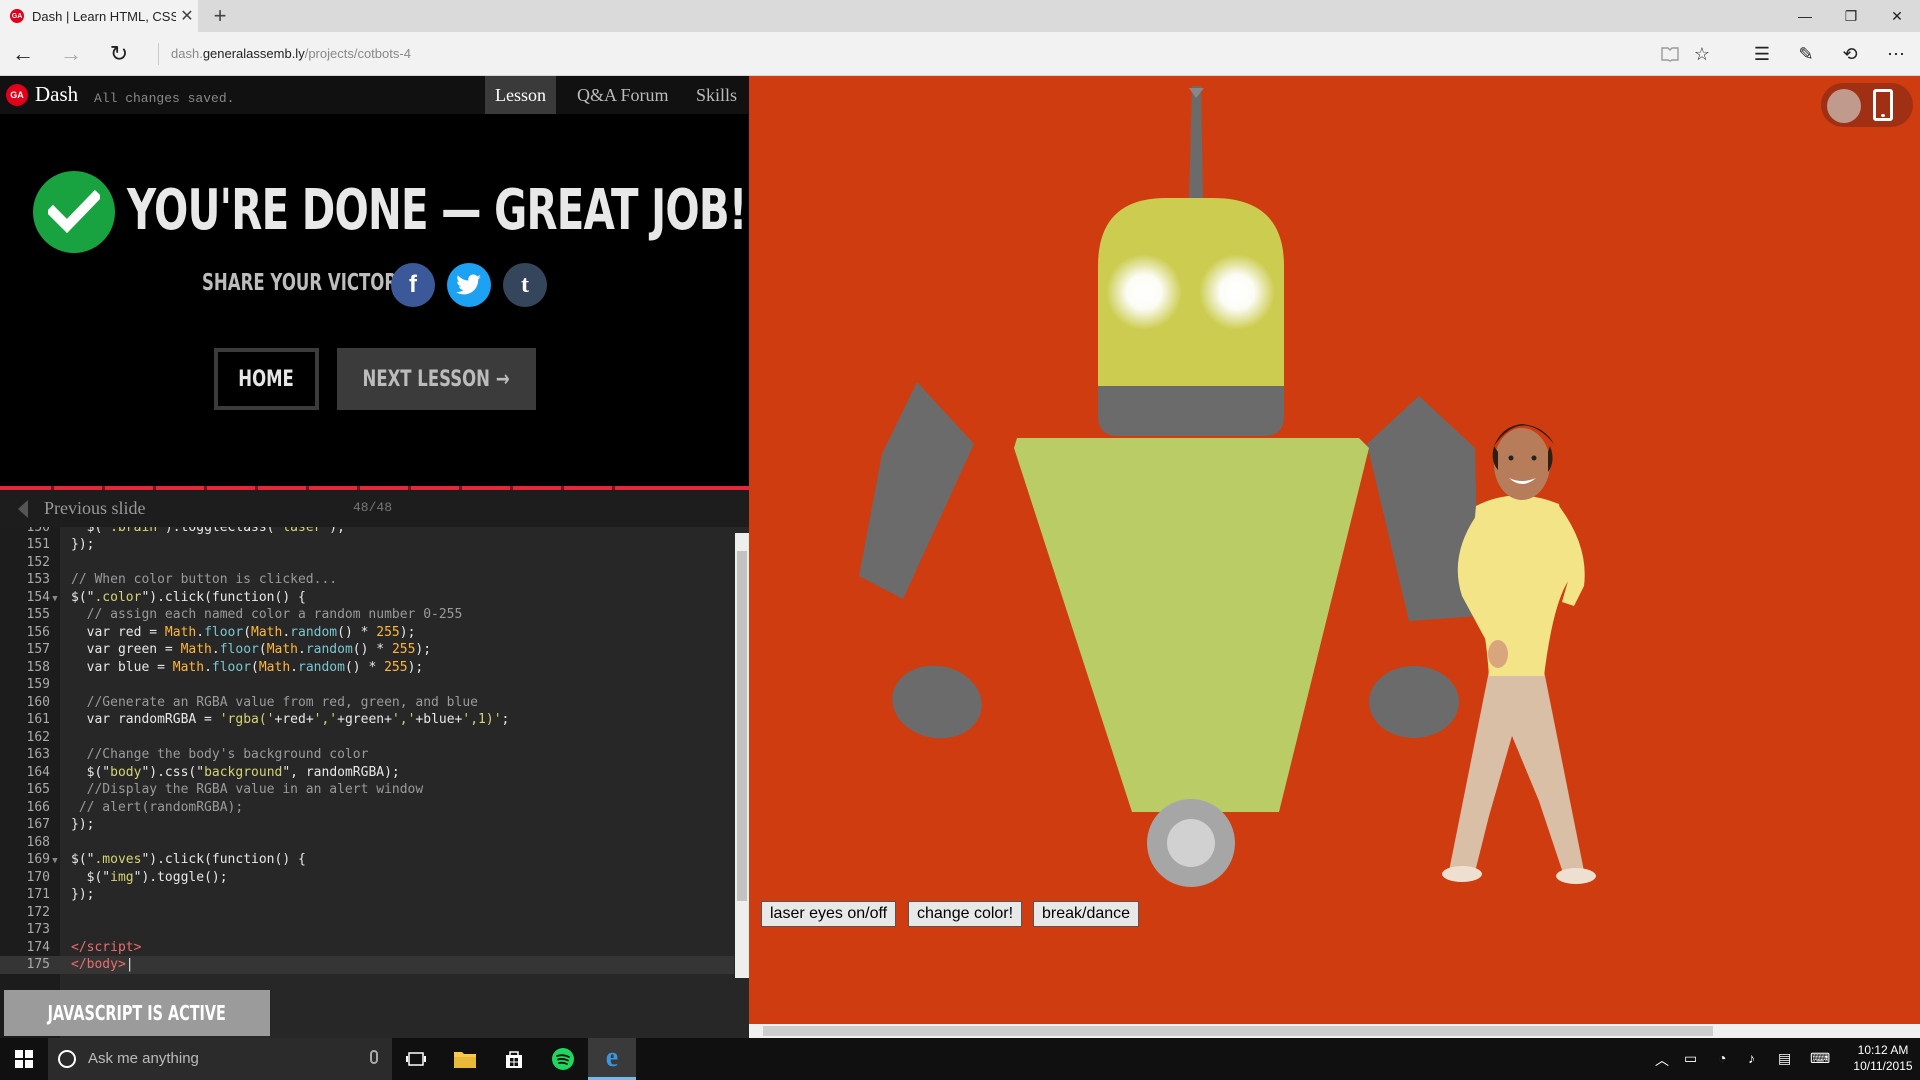 This screenshot has width=1920, height=1080. I want to click on web-note-icon: ✎, so click(1806, 54).